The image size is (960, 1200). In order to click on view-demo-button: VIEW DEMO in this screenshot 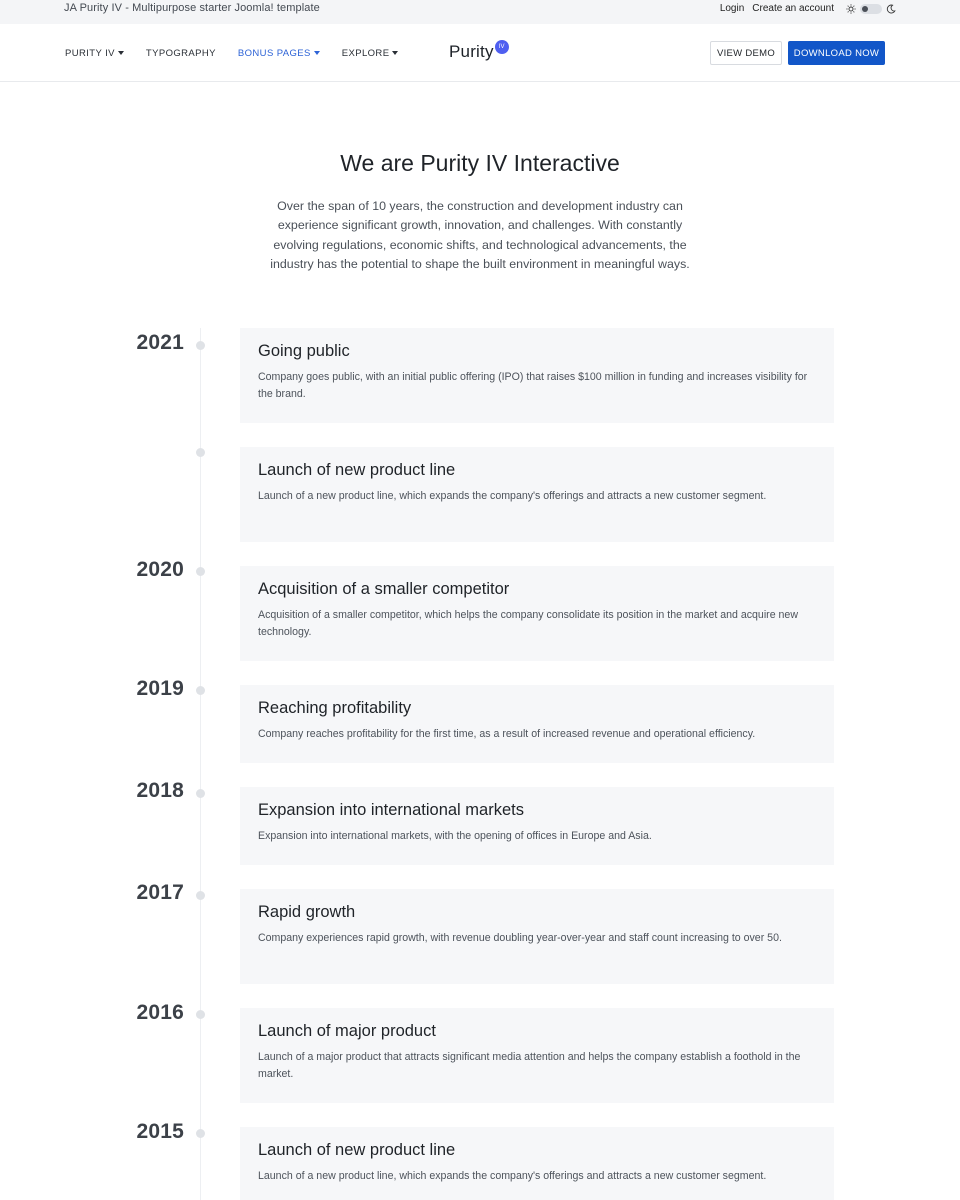, I will do `click(746, 53)`.